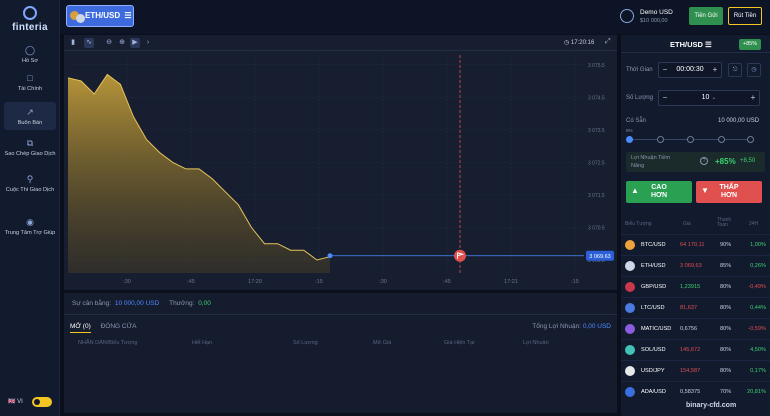 The image size is (770, 416). Describe the element at coordinates (255, 282) in the screenshot. I see `x-tick-label: 17:20` at that location.